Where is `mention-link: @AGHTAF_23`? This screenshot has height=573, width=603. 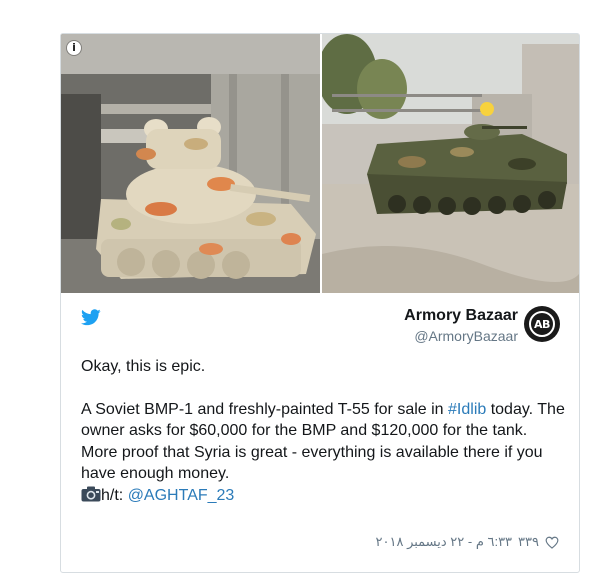
mention-link: @AGHTAF_23 is located at coordinates (181, 495).